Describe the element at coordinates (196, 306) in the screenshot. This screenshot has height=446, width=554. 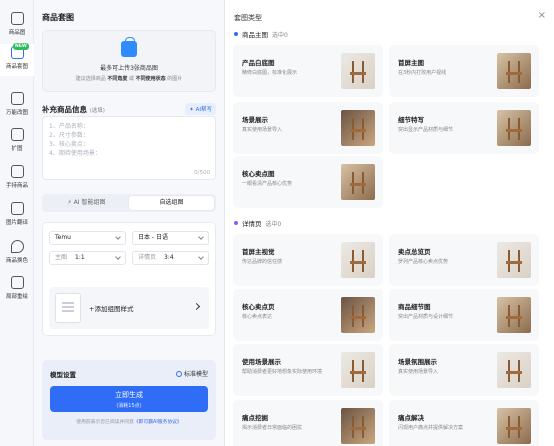
I see `chevron-right-icon` at that location.